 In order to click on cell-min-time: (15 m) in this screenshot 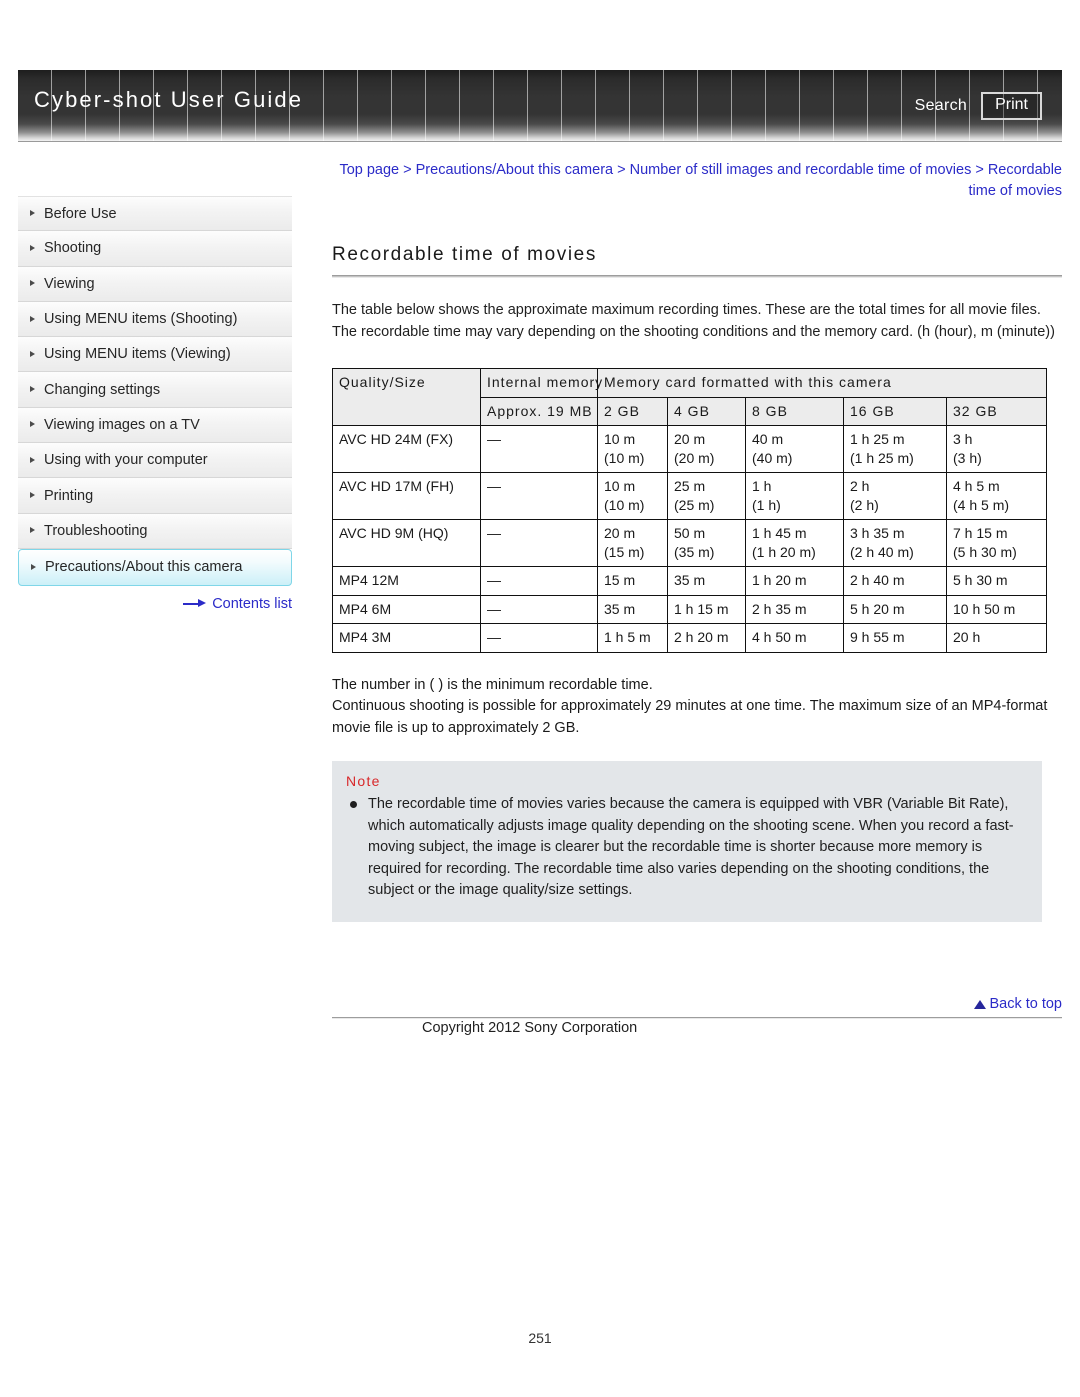, I will do `click(624, 551)`.